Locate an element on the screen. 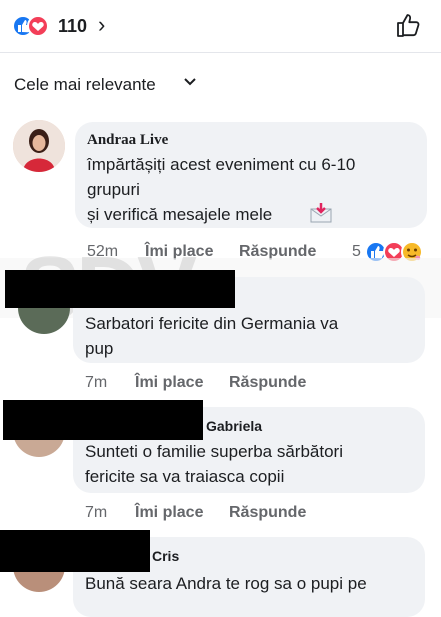 This screenshot has height=617, width=441. comment-text-line: împărtășiți acest eveniment cu 6-10 is located at coordinates (221, 164).